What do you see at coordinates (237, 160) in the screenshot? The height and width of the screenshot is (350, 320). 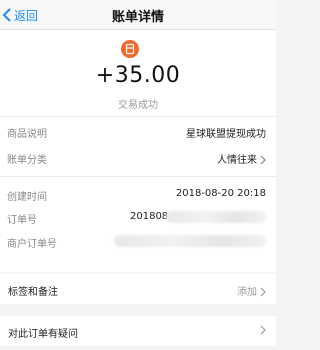 I see `detail-value: 人情往来` at bounding box center [237, 160].